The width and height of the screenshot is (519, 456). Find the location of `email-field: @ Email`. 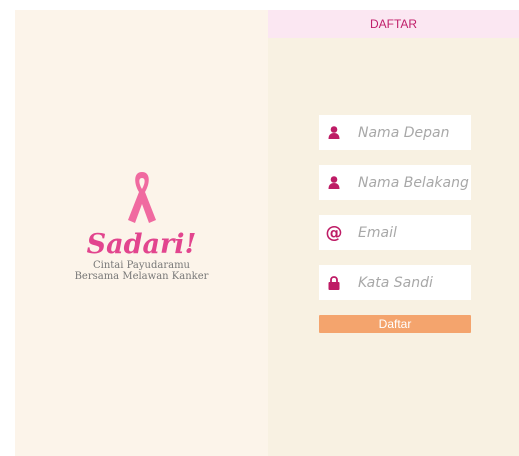

email-field: @ Email is located at coordinates (395, 232).